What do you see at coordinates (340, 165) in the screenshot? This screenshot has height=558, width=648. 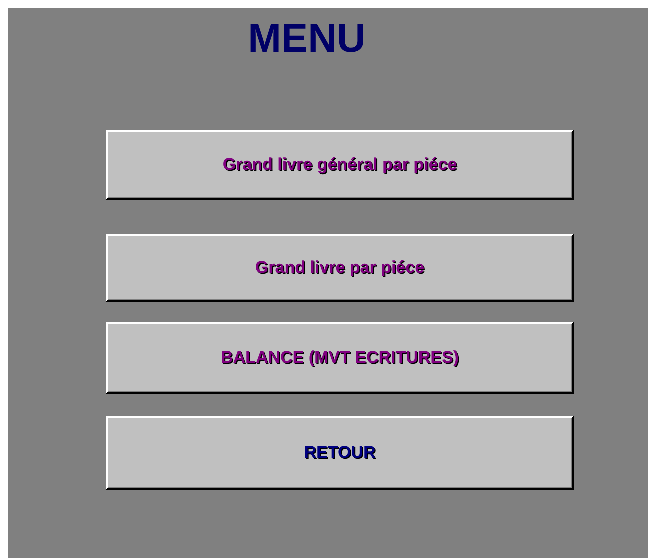 I see `menu-button: Grand livre général par piéce` at bounding box center [340, 165].